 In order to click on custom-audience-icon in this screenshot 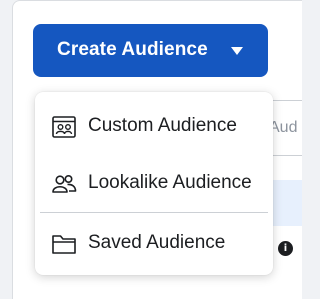, I will do `click(64, 127)`.